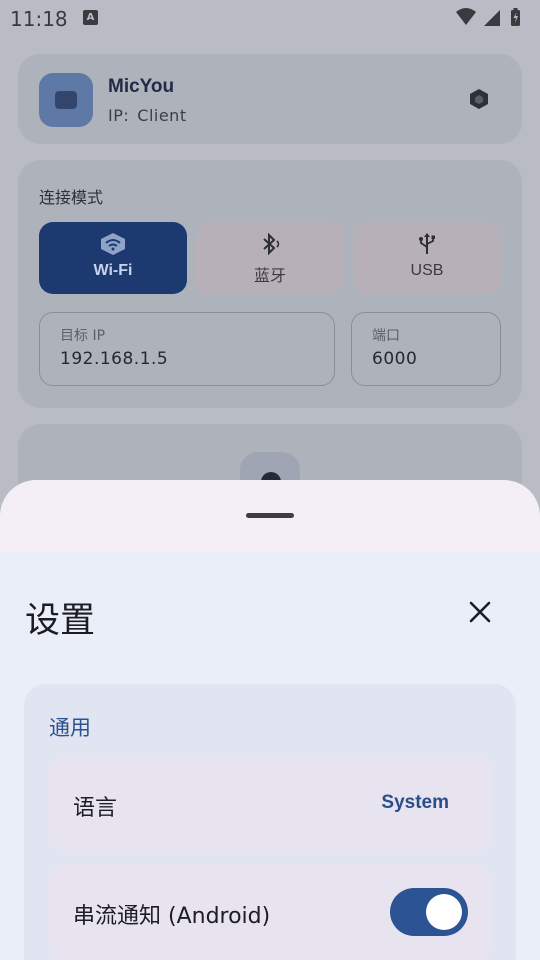  I want to click on status-time: 11:18, so click(39, 19).